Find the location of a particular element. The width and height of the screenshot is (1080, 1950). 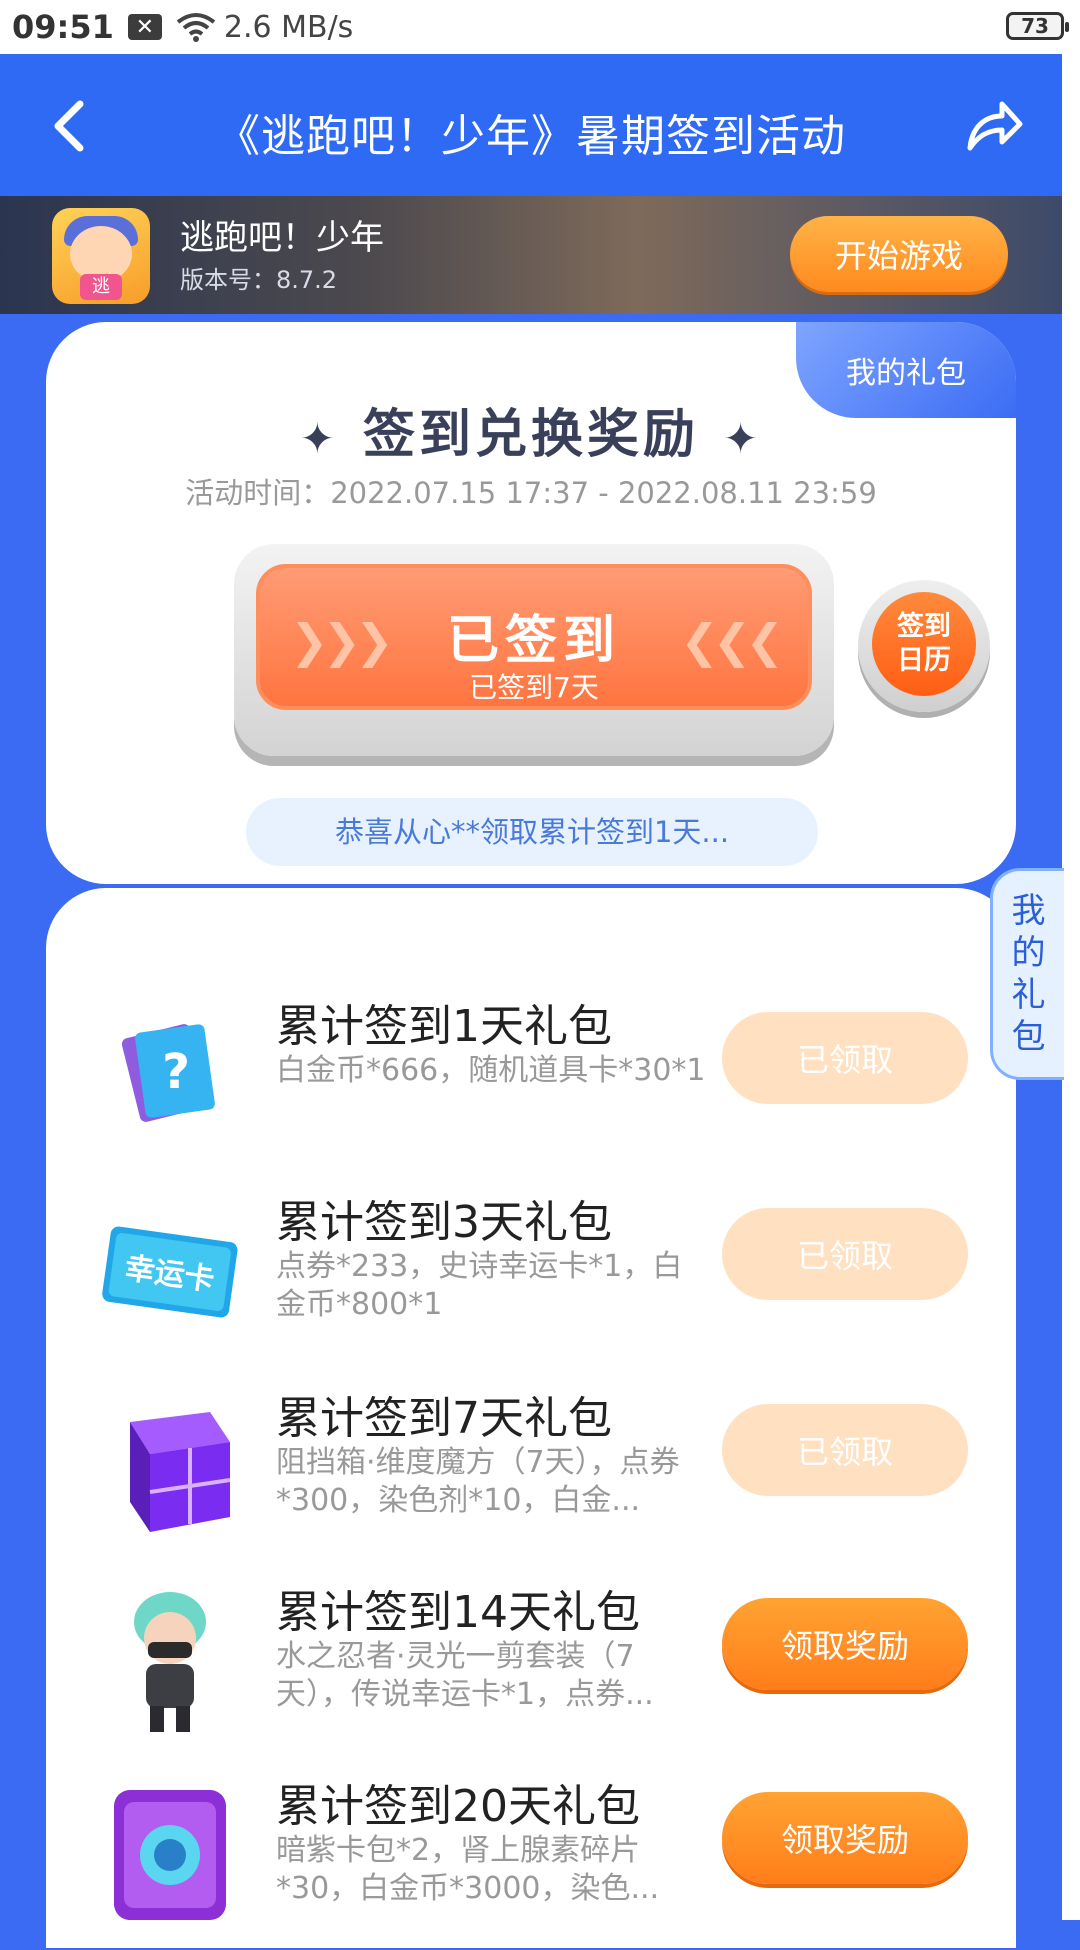

mystery-card-icon: ? is located at coordinates (168, 1073).